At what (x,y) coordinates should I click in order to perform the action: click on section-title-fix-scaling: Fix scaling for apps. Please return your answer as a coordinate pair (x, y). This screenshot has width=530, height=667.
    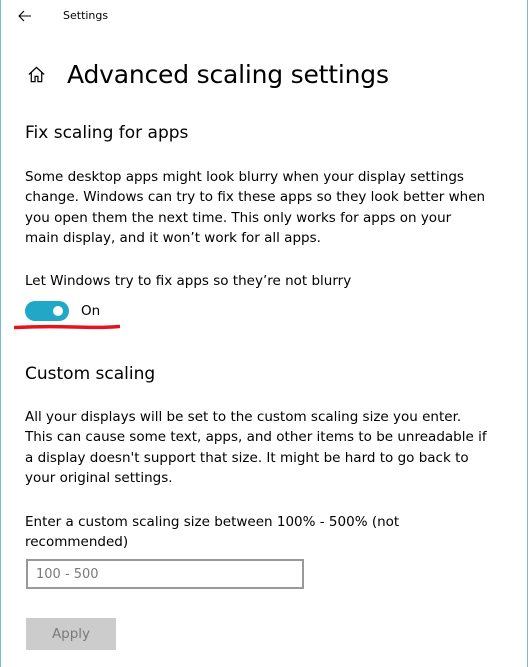
    Looking at the image, I should click on (107, 133).